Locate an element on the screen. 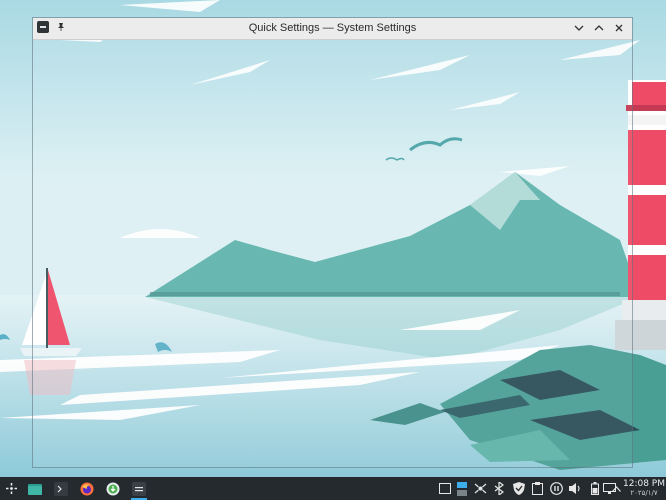 This screenshot has height=500, width=666. terminal-icon is located at coordinates (61, 488).